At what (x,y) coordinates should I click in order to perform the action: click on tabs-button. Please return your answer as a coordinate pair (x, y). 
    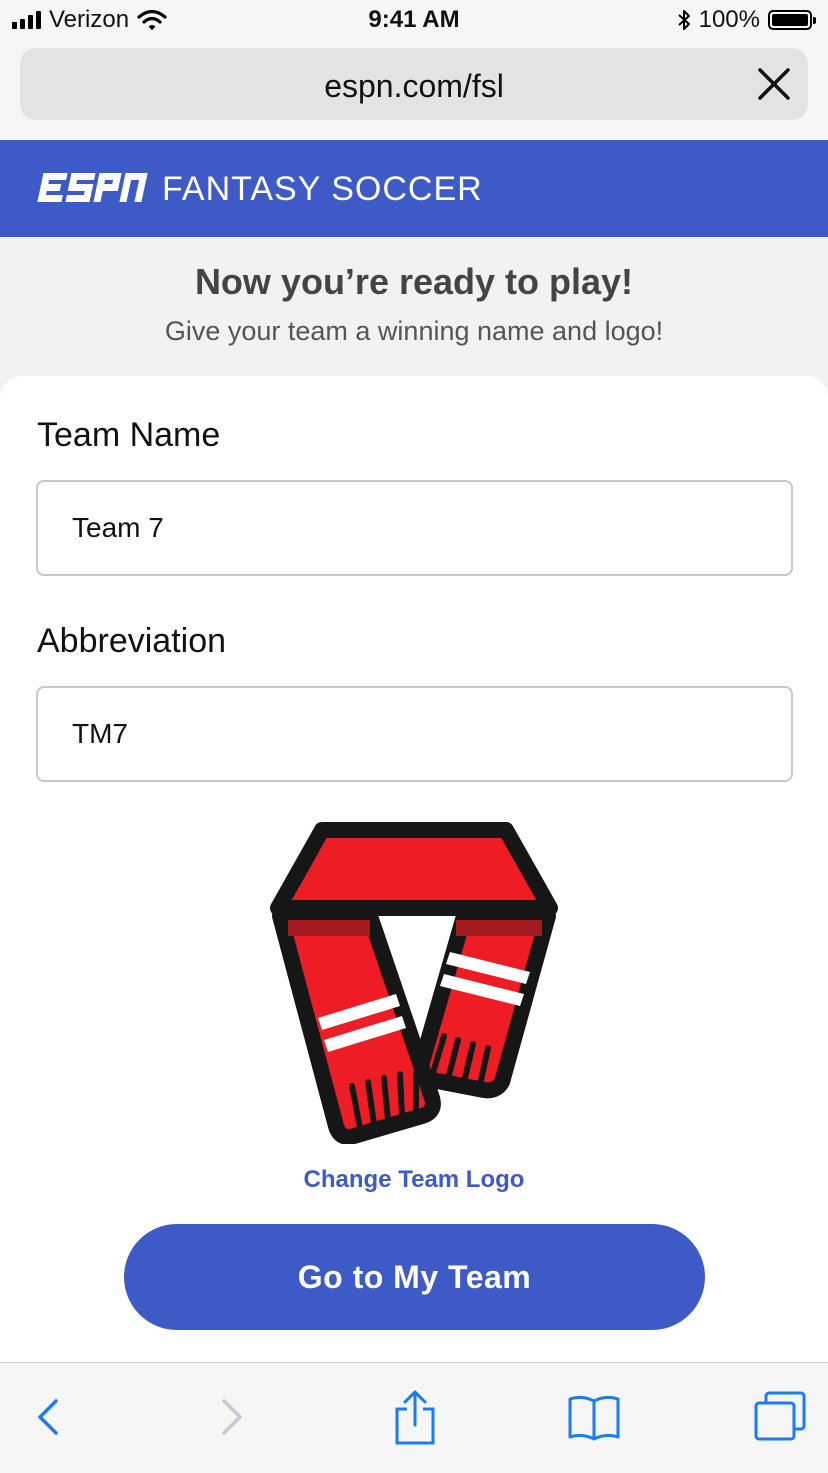
    Looking at the image, I should click on (780, 1417).